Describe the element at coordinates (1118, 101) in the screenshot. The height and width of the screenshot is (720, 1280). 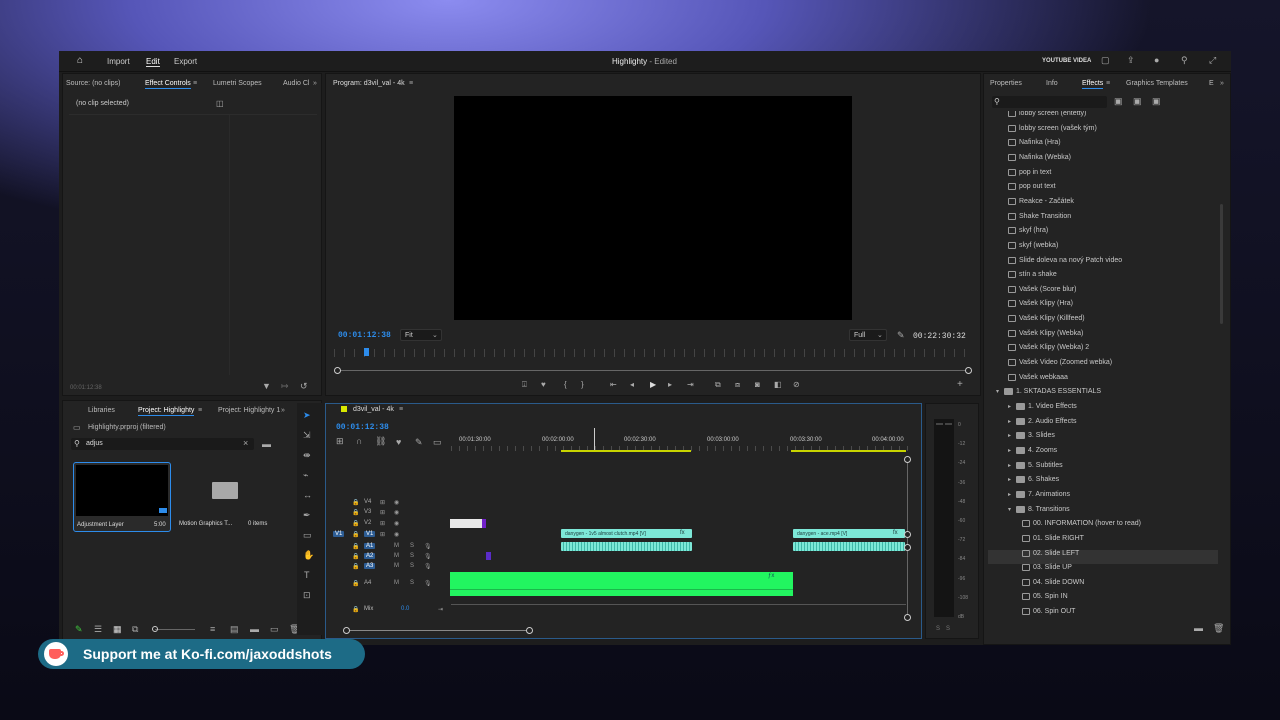
I see `accelerated-effects-icon: ▣` at that location.